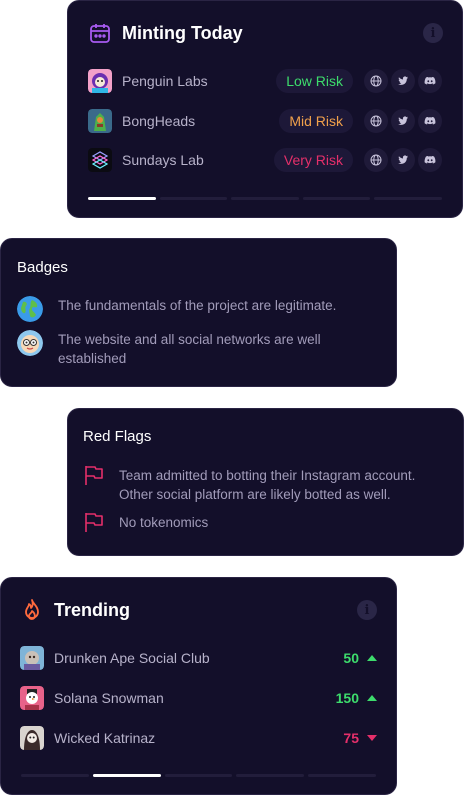  I want to click on penguin-avatar, so click(100, 81).